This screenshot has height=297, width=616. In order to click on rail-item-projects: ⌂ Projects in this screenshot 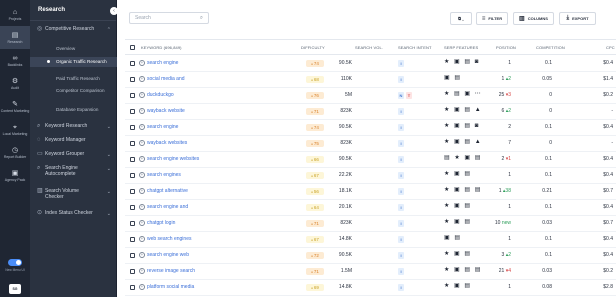, I will do `click(15, 14)`.